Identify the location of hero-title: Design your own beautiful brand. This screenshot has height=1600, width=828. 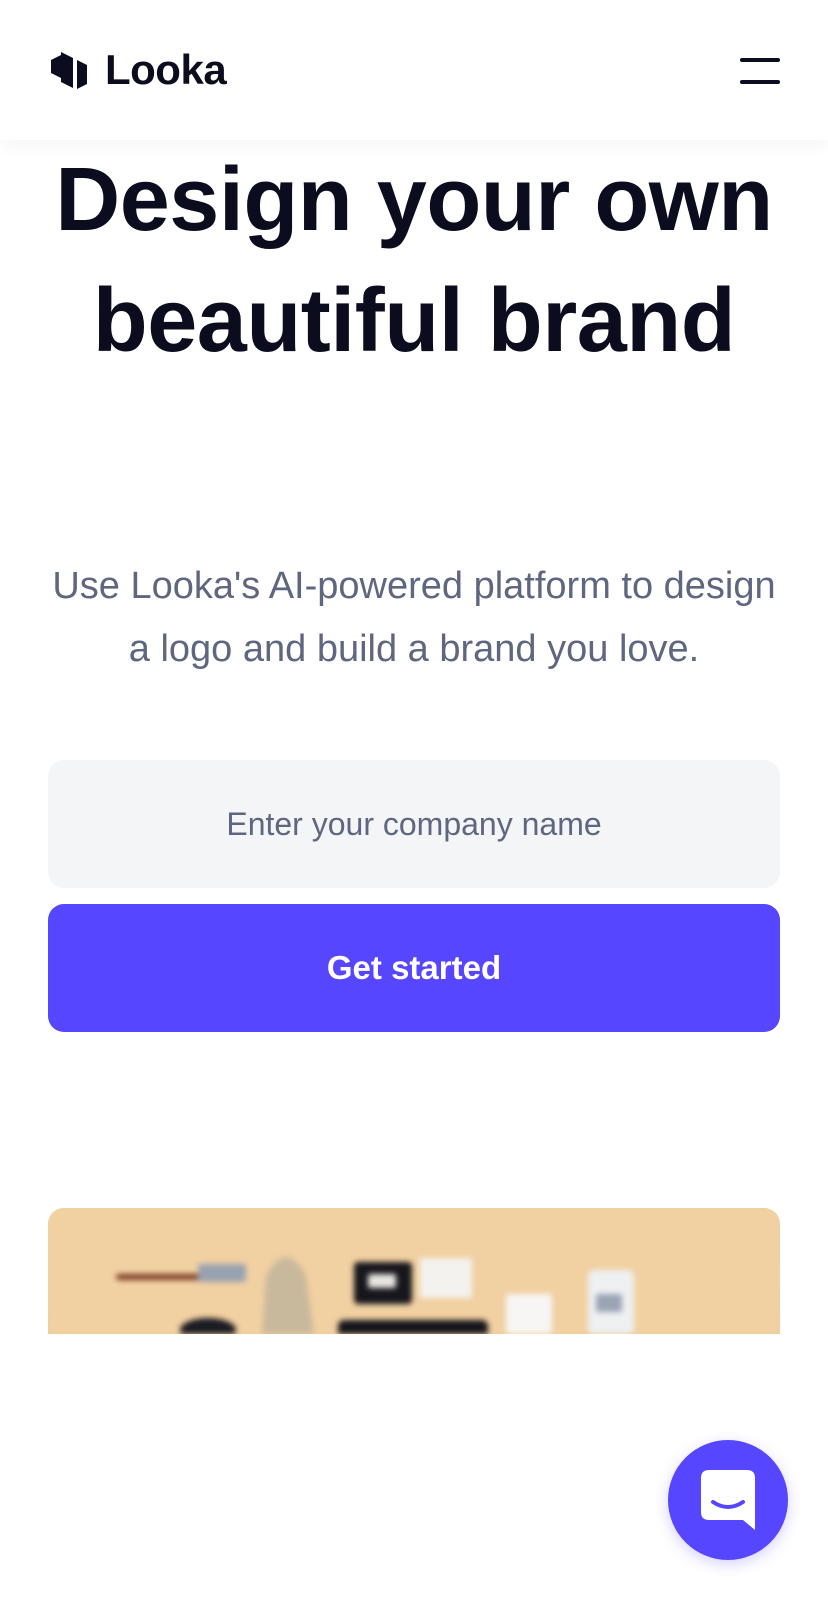
(414, 260).